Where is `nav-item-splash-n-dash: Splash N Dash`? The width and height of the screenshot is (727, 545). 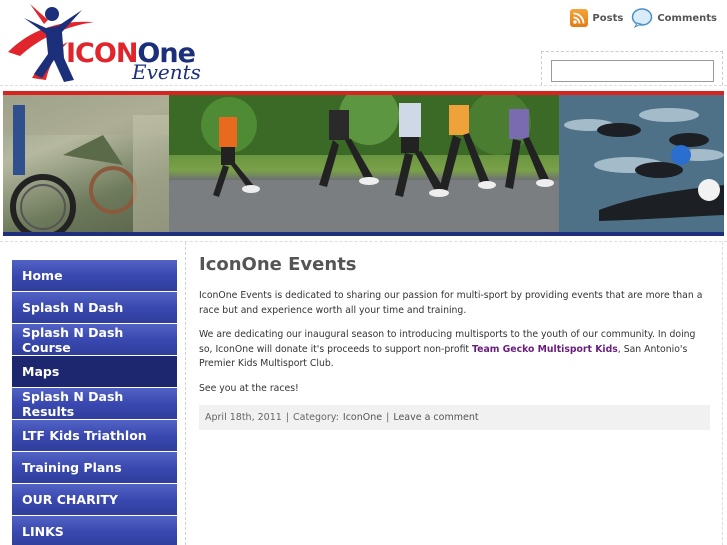
nav-item-splash-n-dash: Splash N Dash is located at coordinates (94, 308).